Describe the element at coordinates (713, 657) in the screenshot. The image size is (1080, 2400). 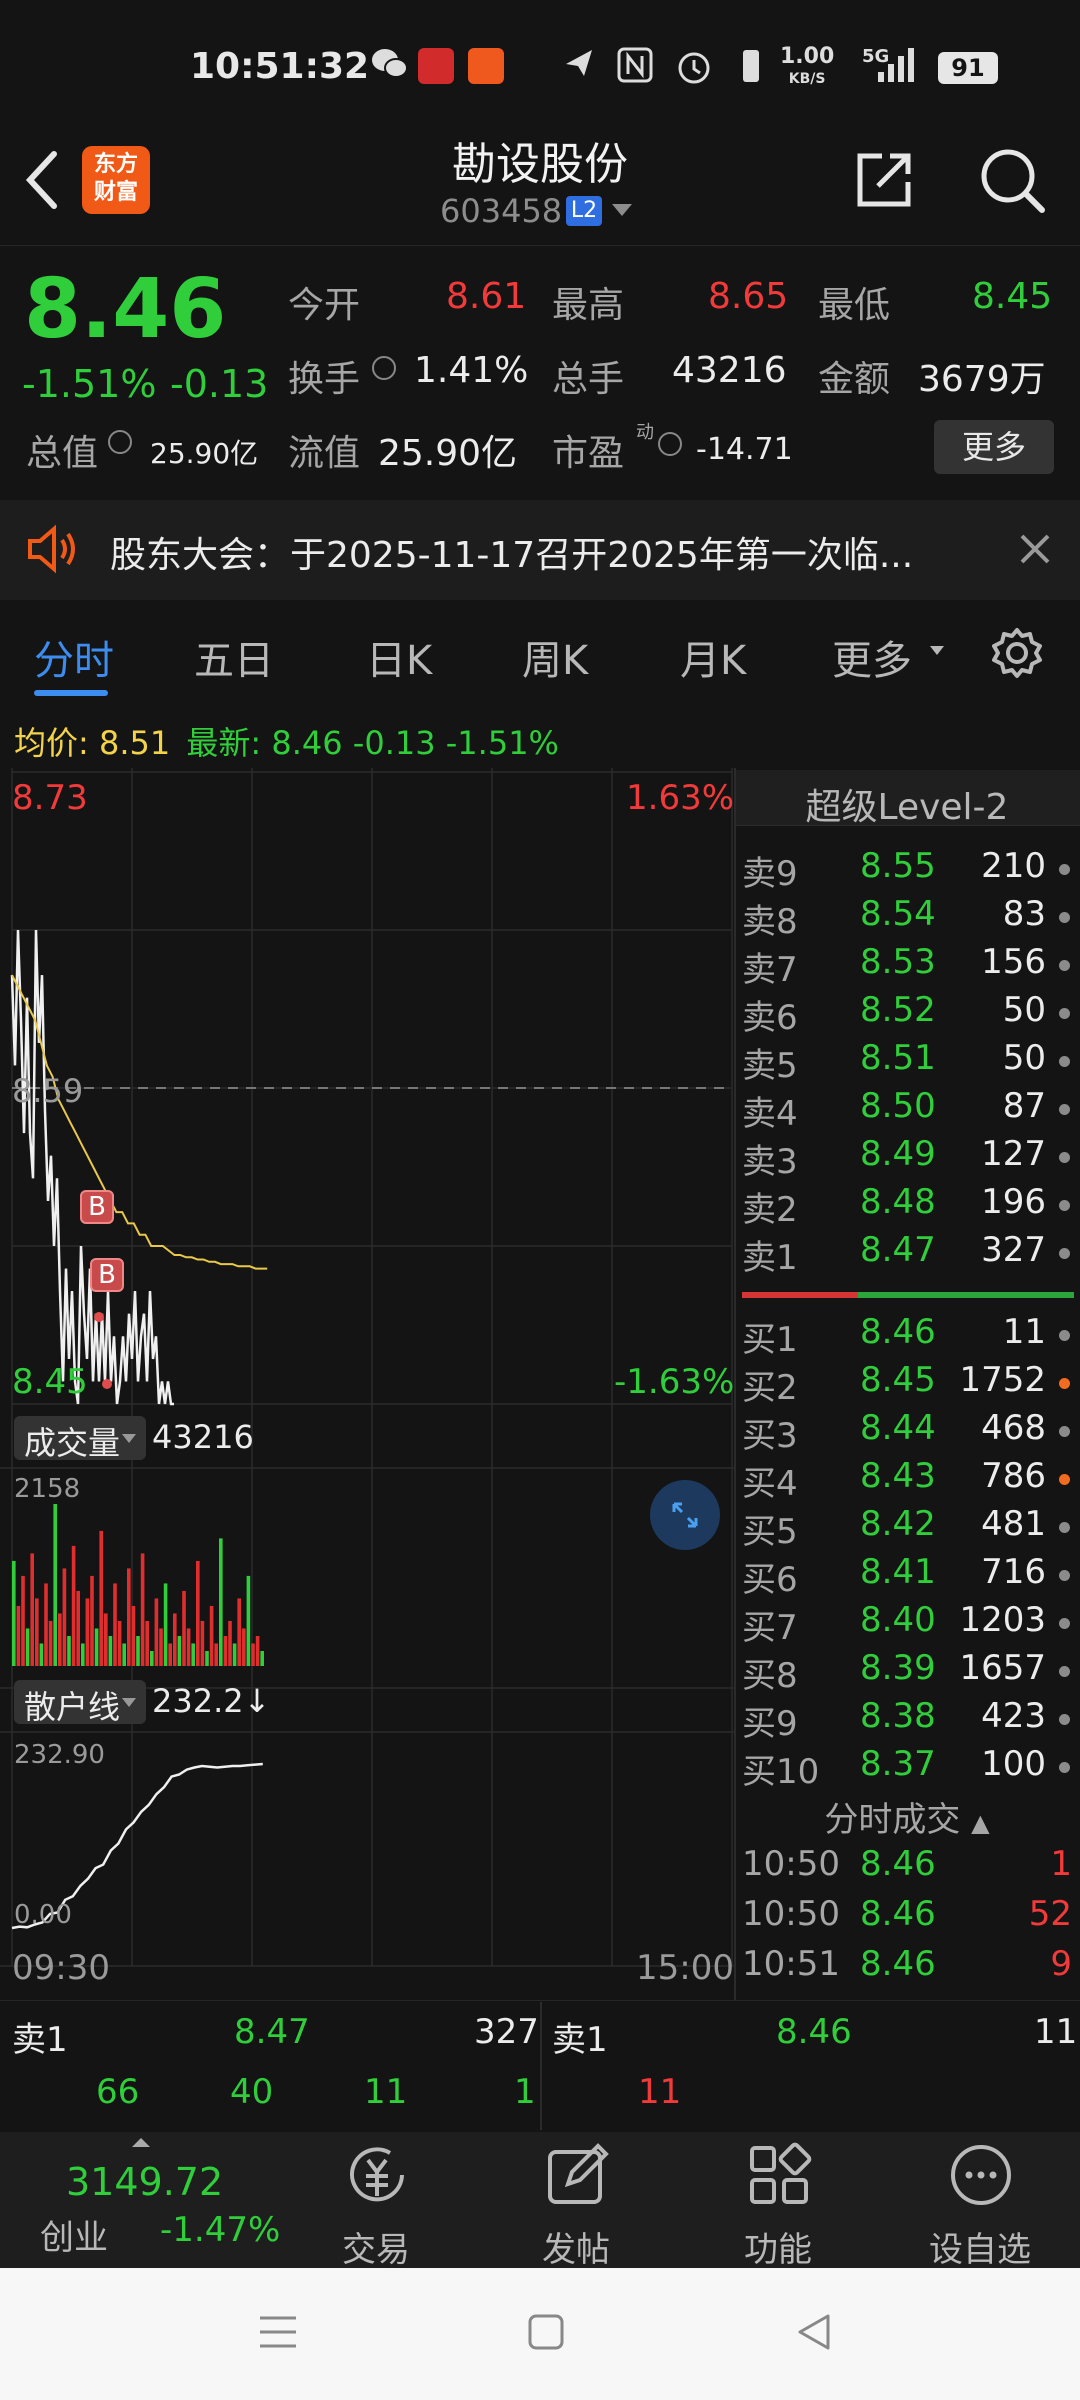
I see `tab-monthly-k: 月K` at that location.